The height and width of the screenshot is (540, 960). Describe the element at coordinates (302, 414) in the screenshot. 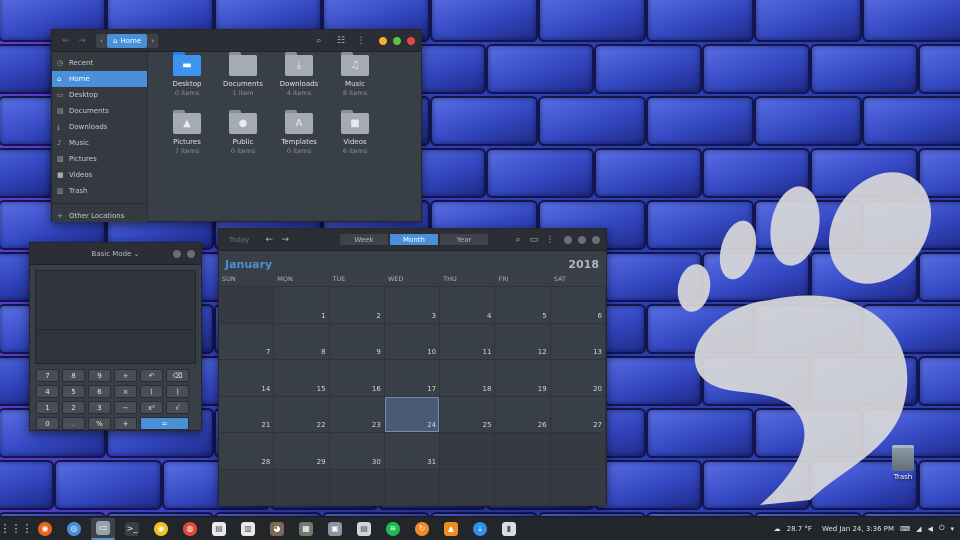

I see `day-cell-22: 22` at that location.